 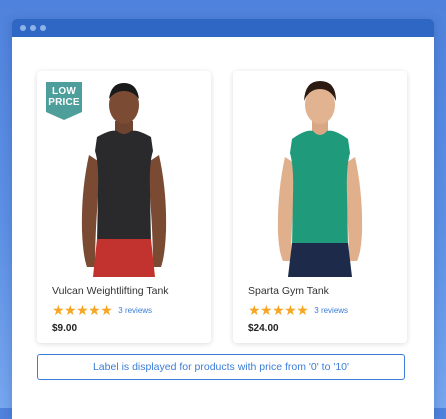 I want to click on product-price: $24.00, so click(x=263, y=328).